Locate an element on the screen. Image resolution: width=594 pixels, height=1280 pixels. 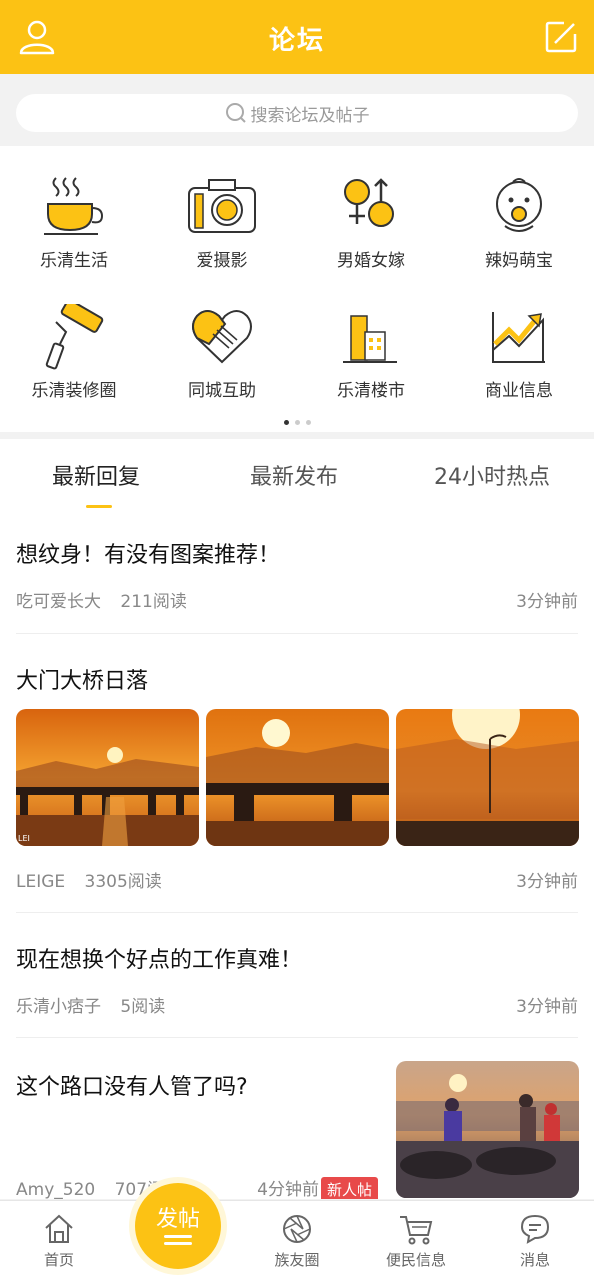
list-item: 现在想换个好点的工作真难！ 乐清小痞子 5阅读 3分钟前 is located at coordinates (297, 982).